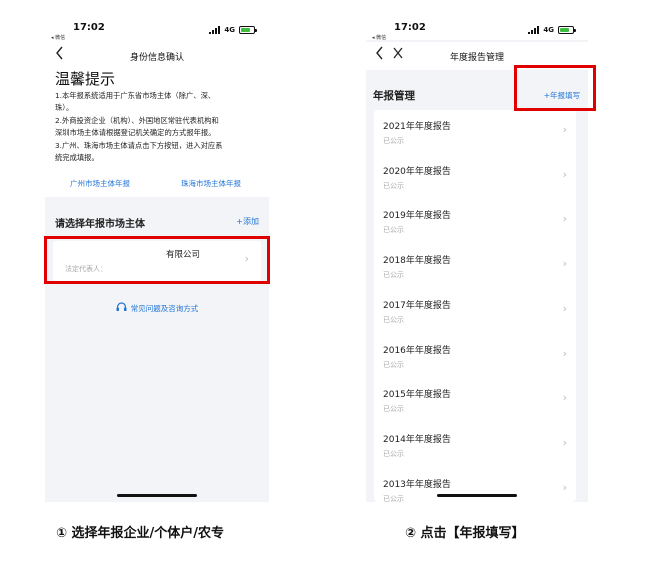 The height and width of the screenshot is (574, 649). Describe the element at coordinates (475, 132) in the screenshot. I see `report-list-item: 2021年年度报告 已公示 ›` at that location.